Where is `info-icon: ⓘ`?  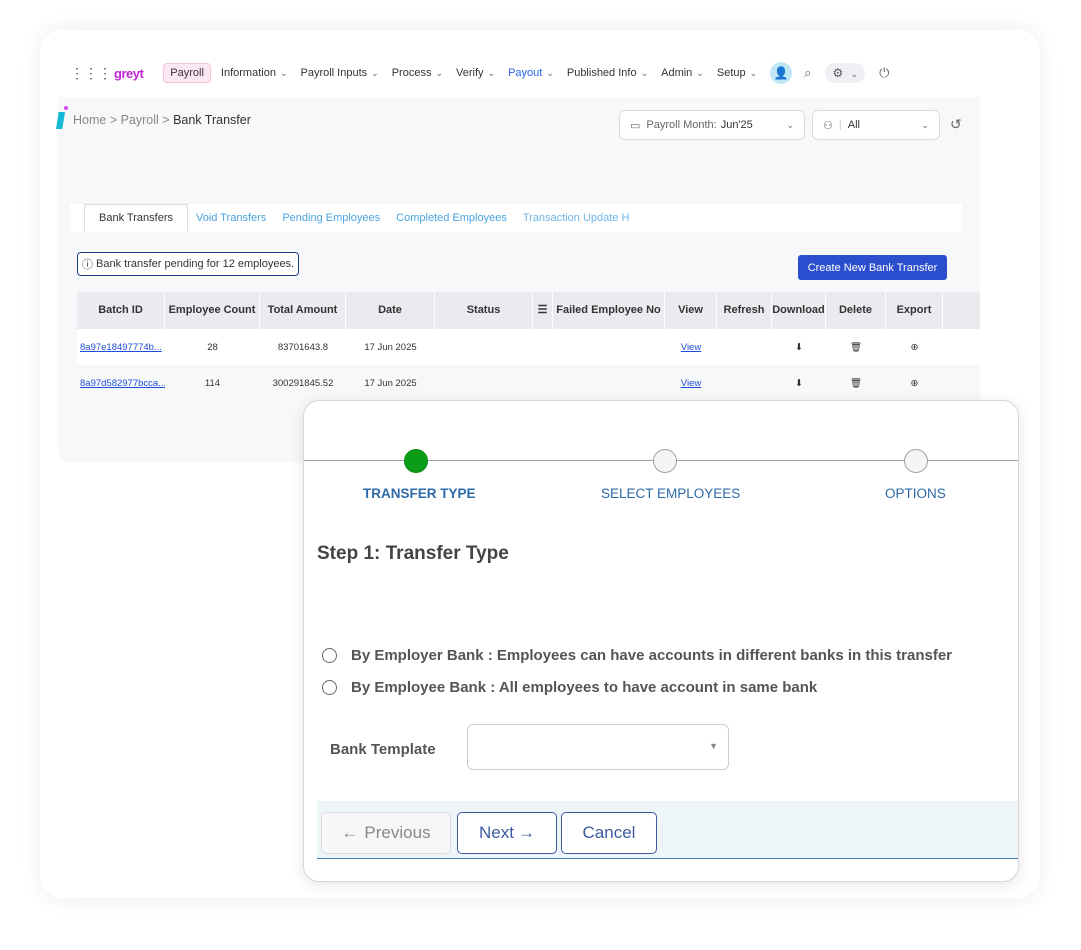
info-icon: ⓘ is located at coordinates (87, 265).